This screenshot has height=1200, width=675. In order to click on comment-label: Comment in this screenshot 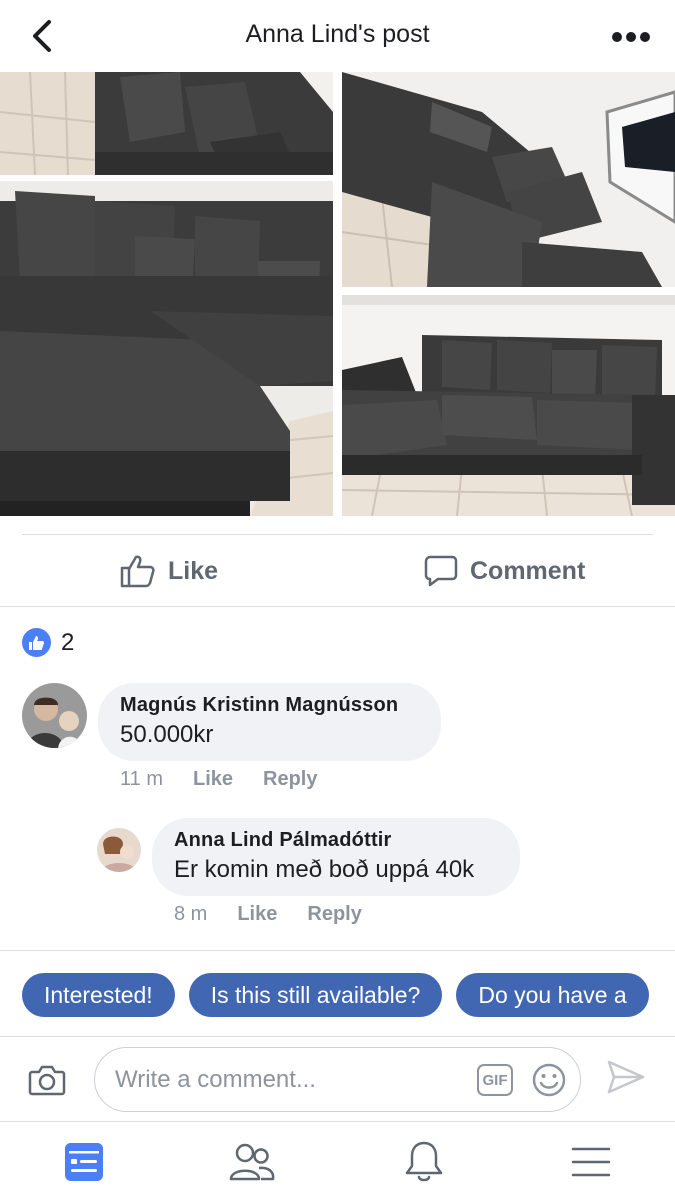, I will do `click(528, 570)`.